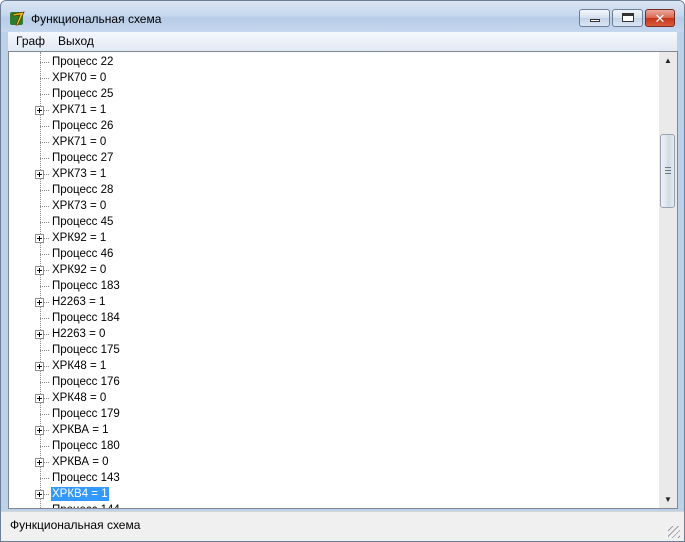  Describe the element at coordinates (329, 270) in the screenshot. I see `tree-item: ХРК92 = 0` at that location.